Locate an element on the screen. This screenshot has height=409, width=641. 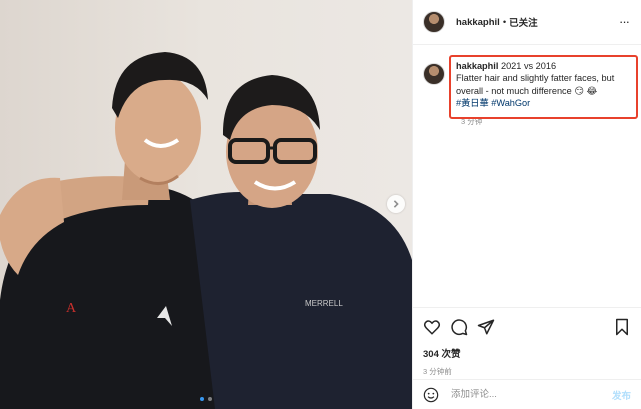
publish-button: 发布 is located at coordinates (621, 395).